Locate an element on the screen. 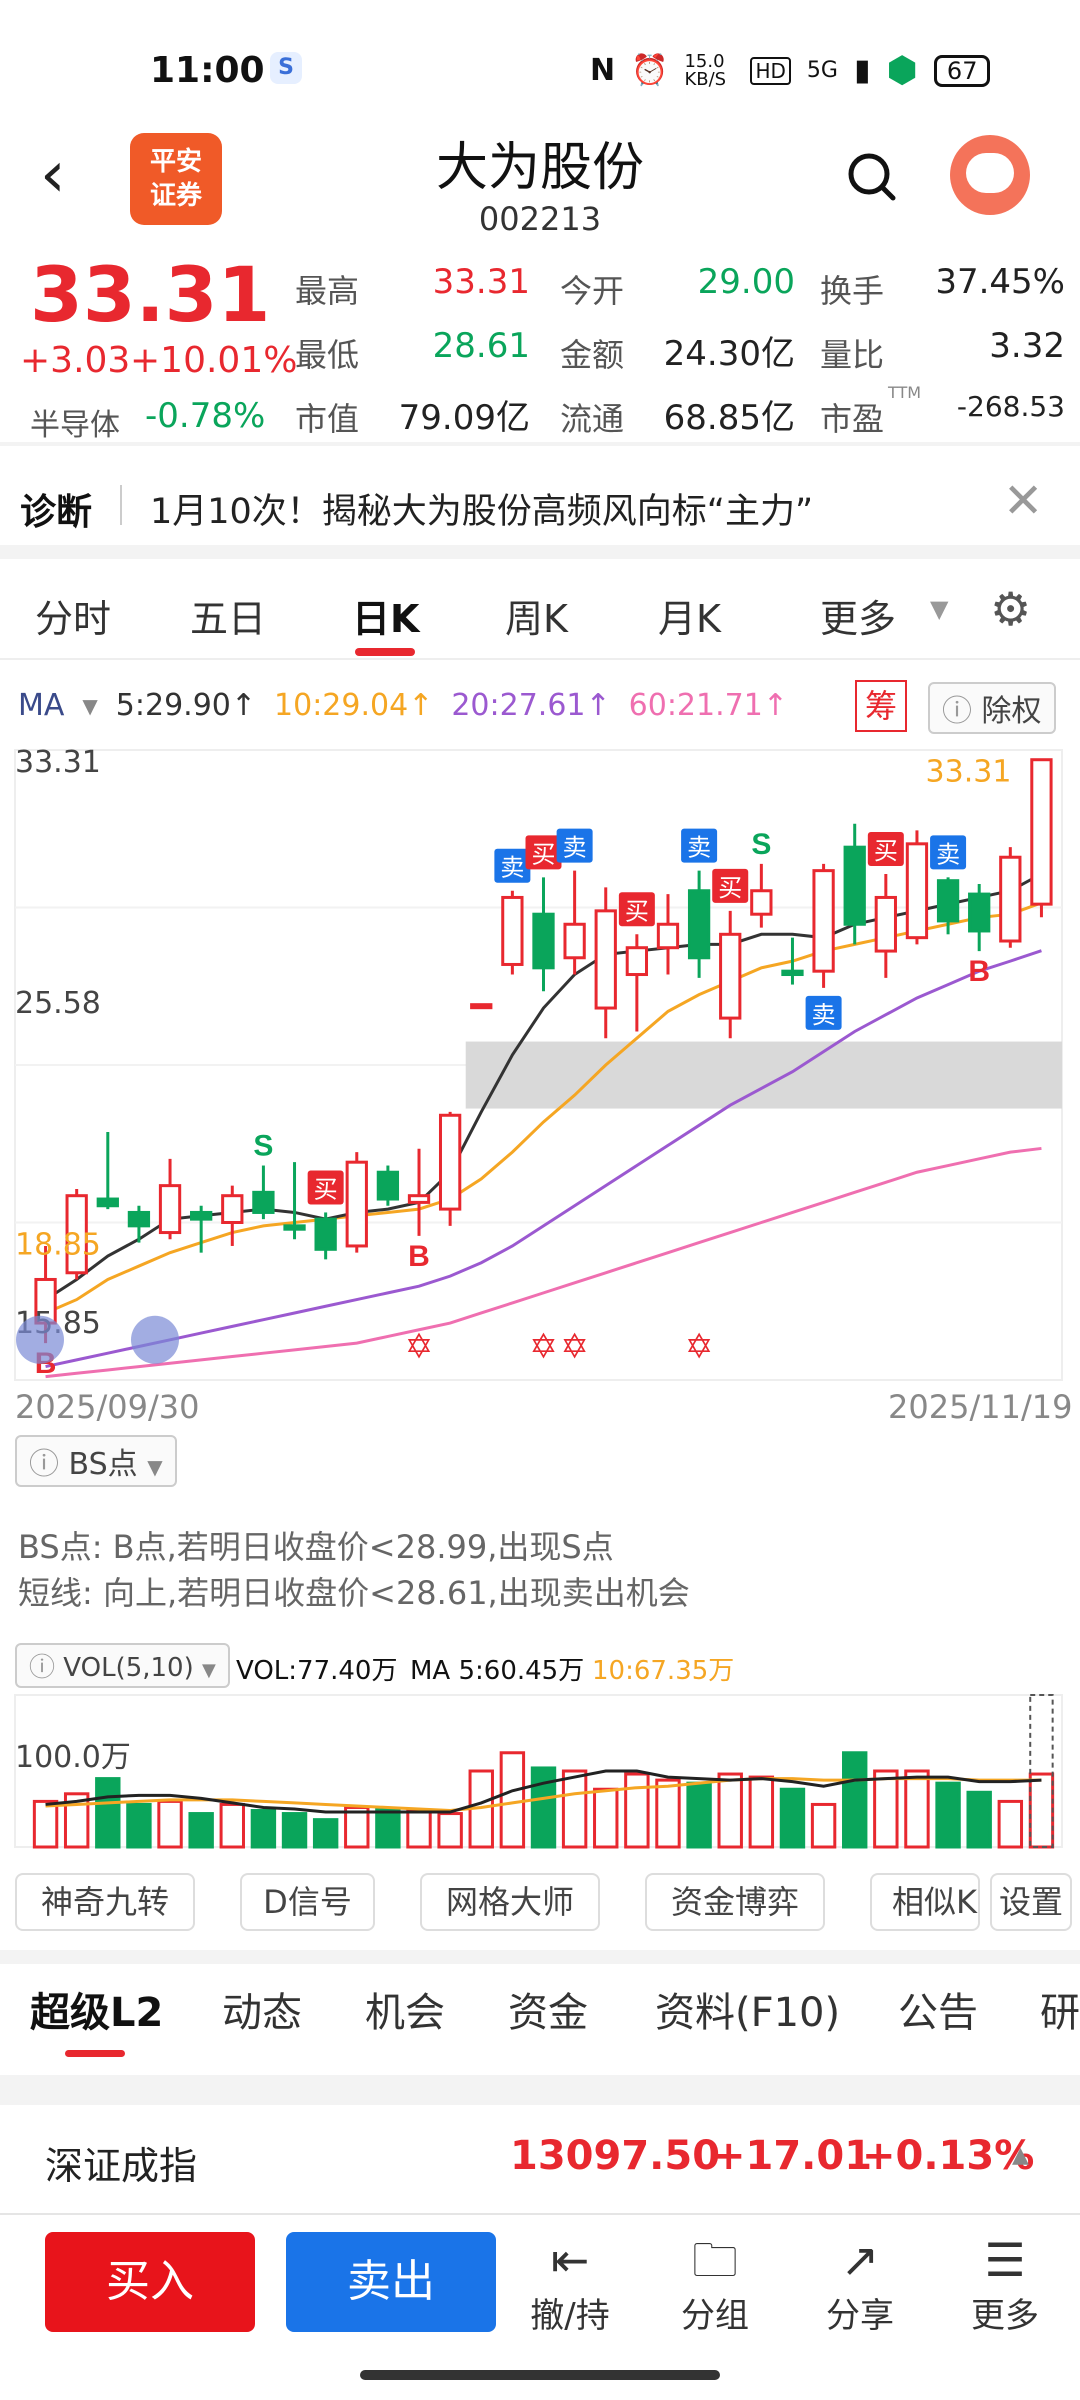  signal-icon: ▮ is located at coordinates (862, 70).